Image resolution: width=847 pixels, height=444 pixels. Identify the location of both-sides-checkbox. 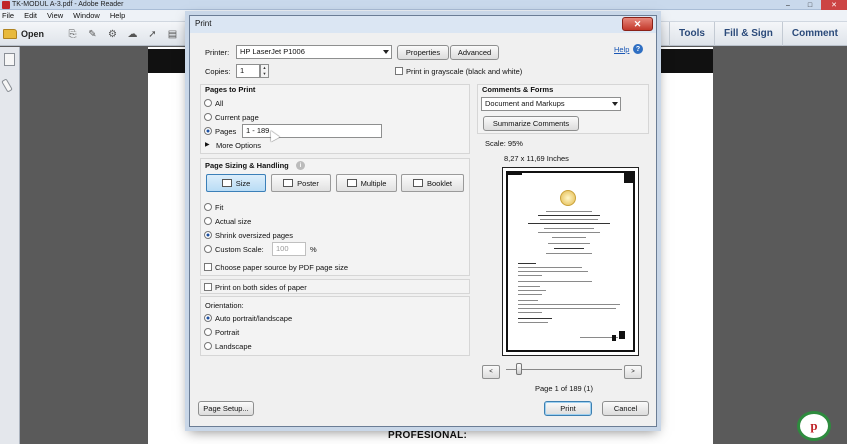
(208, 287).